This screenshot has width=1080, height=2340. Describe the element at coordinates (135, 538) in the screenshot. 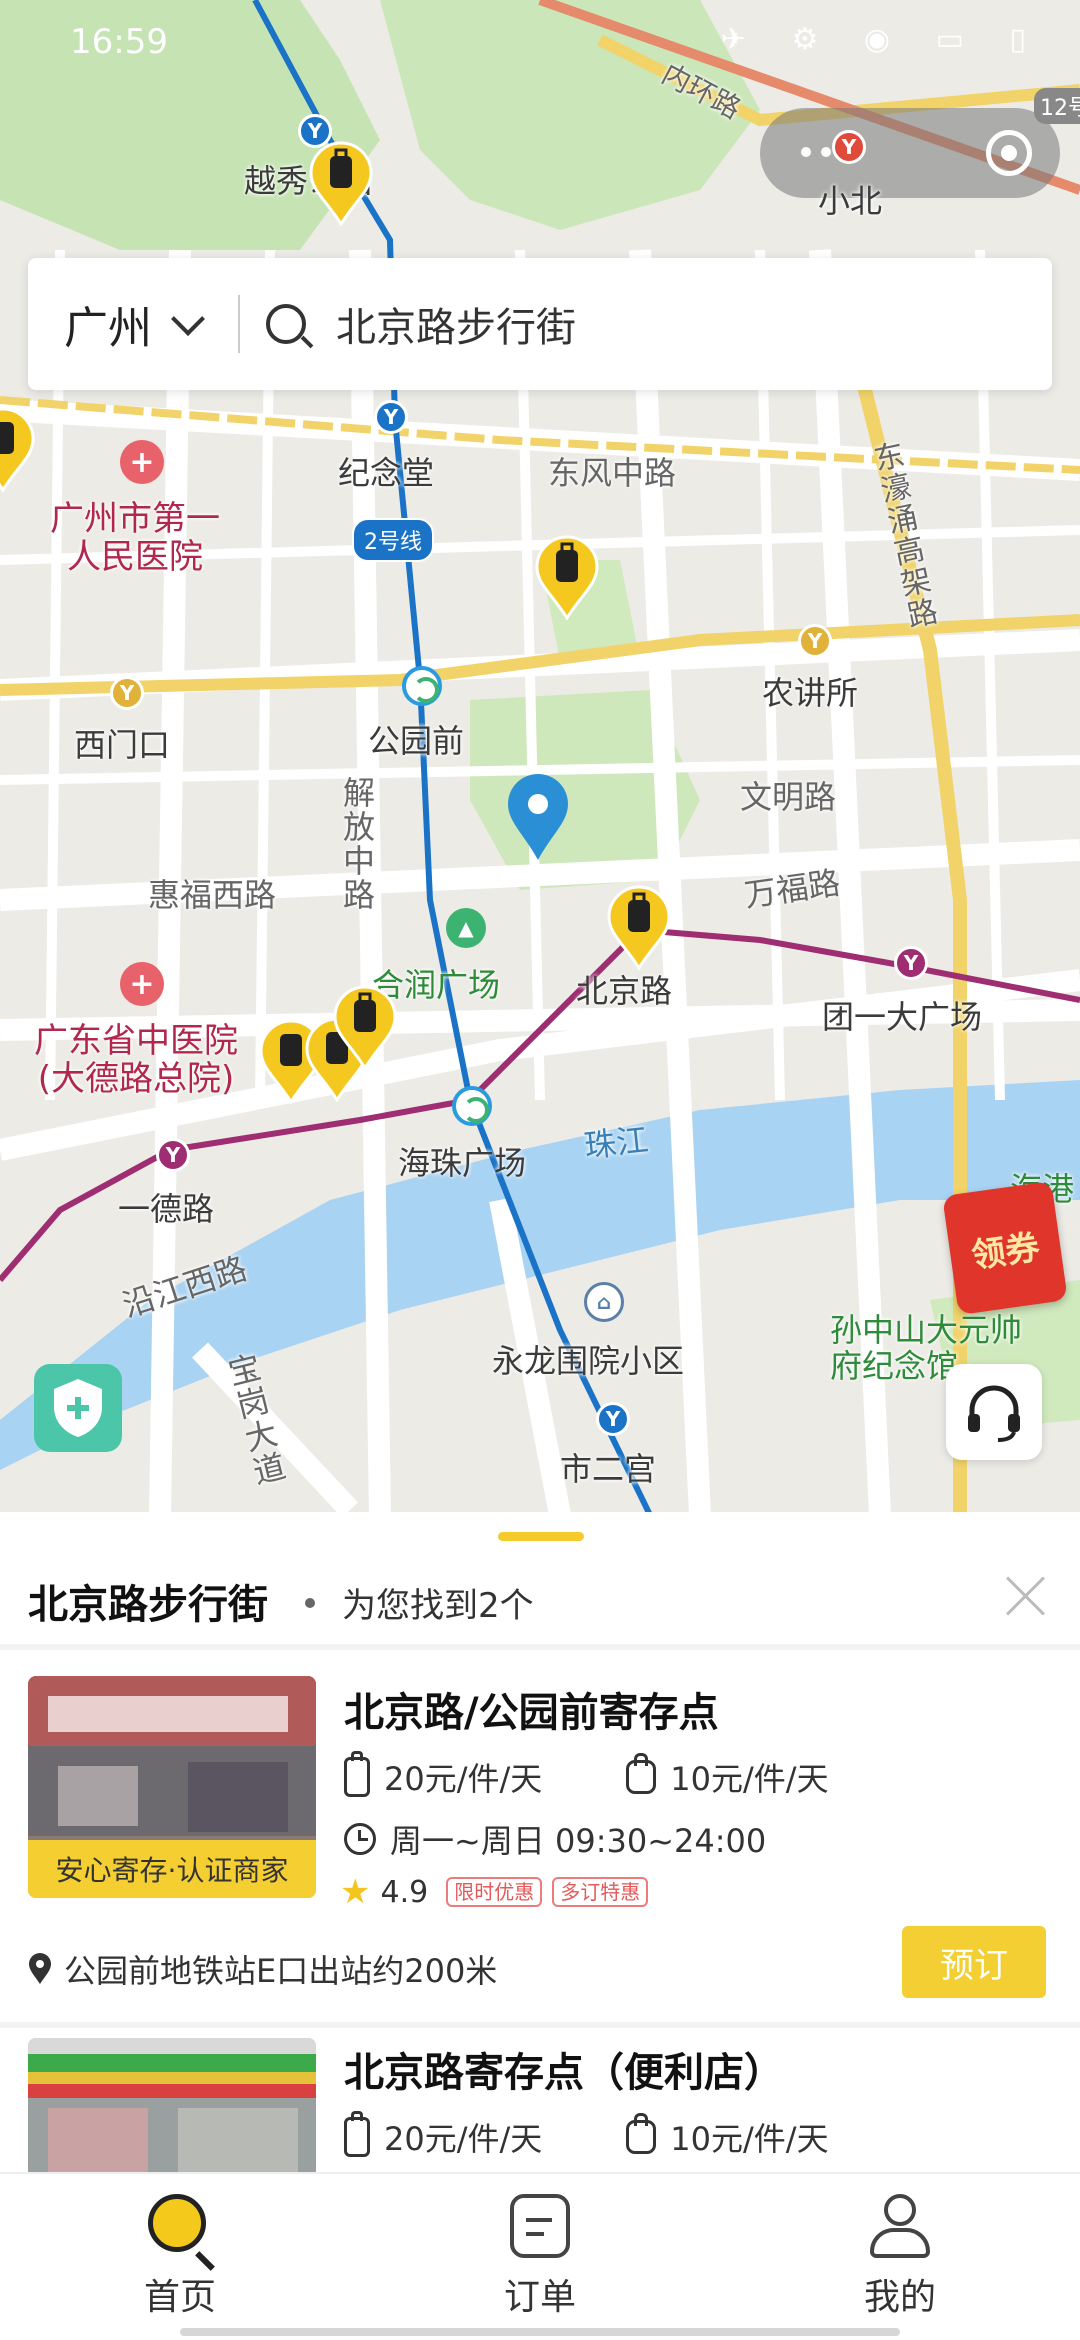

I see `map-label-hospital1: 广州市第一 人民医院` at that location.